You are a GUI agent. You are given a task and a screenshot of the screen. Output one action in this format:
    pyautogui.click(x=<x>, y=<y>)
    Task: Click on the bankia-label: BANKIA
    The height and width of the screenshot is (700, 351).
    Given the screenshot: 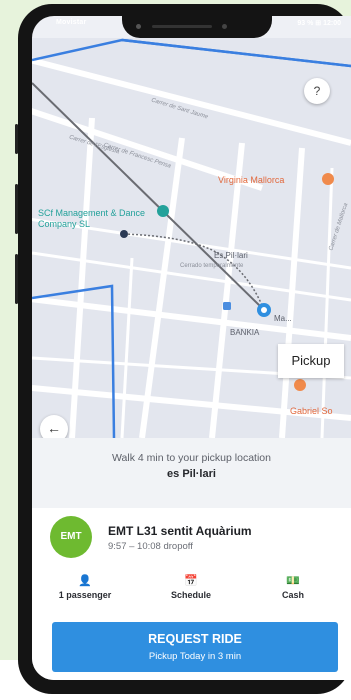 What is the action you would take?
    pyautogui.click(x=245, y=332)
    